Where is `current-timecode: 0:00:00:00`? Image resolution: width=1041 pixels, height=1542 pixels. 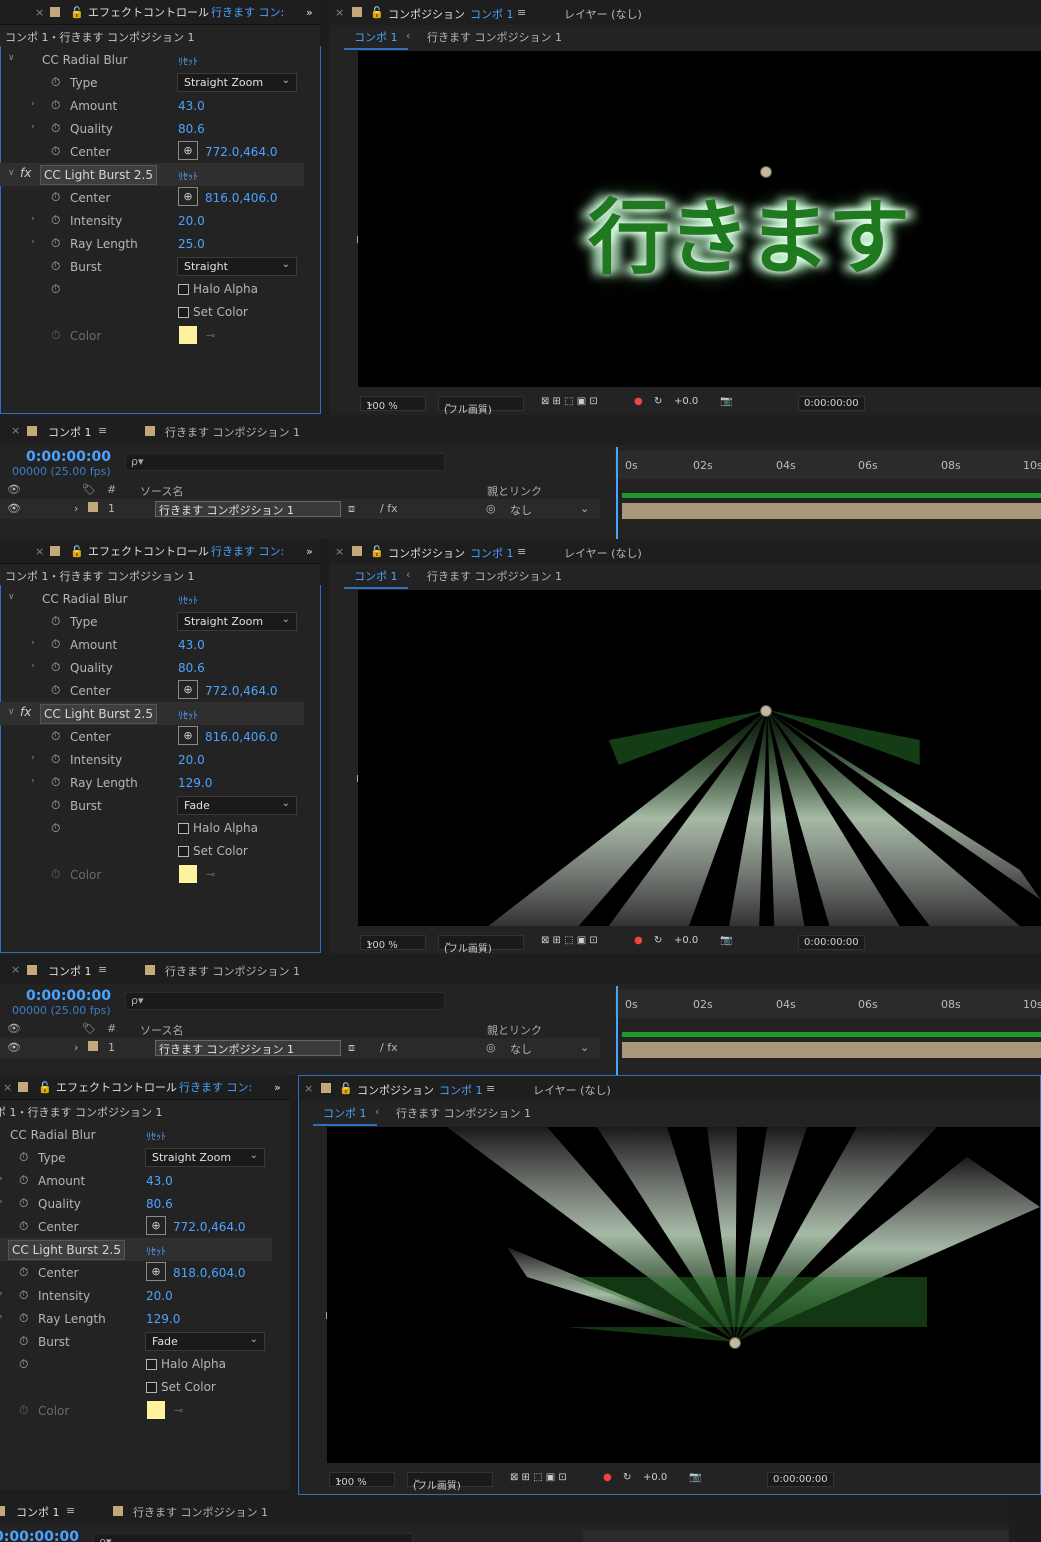 current-timecode: 0:00:00:00 is located at coordinates (68, 996).